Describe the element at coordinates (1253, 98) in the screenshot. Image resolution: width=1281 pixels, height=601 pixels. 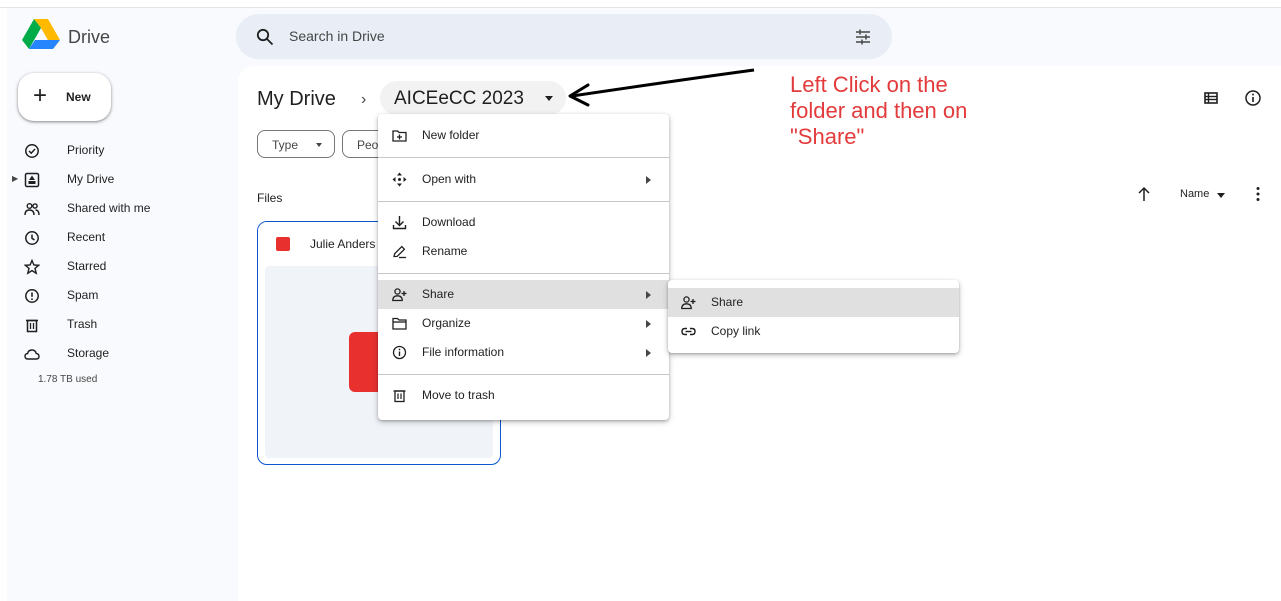
I see `details-info-icon` at that location.